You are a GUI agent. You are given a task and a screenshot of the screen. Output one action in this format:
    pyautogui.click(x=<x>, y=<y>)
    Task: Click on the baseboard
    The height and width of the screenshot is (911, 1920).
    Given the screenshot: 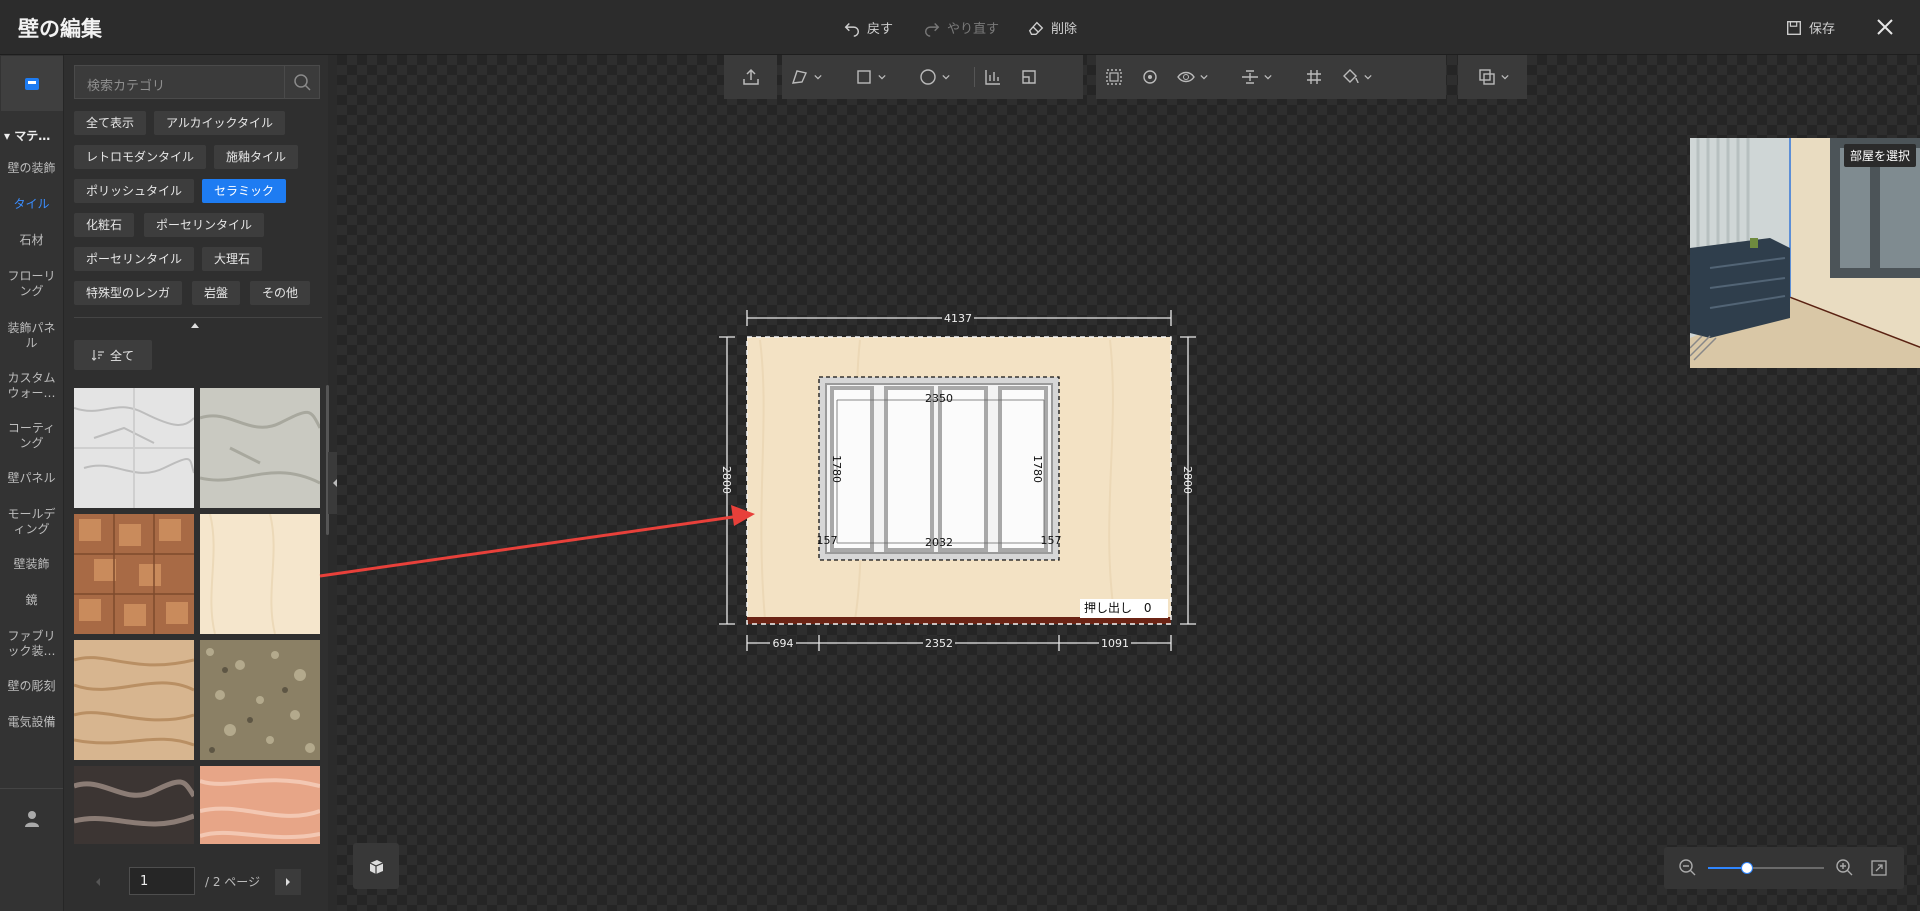 What is the action you would take?
    pyautogui.click(x=959, y=620)
    